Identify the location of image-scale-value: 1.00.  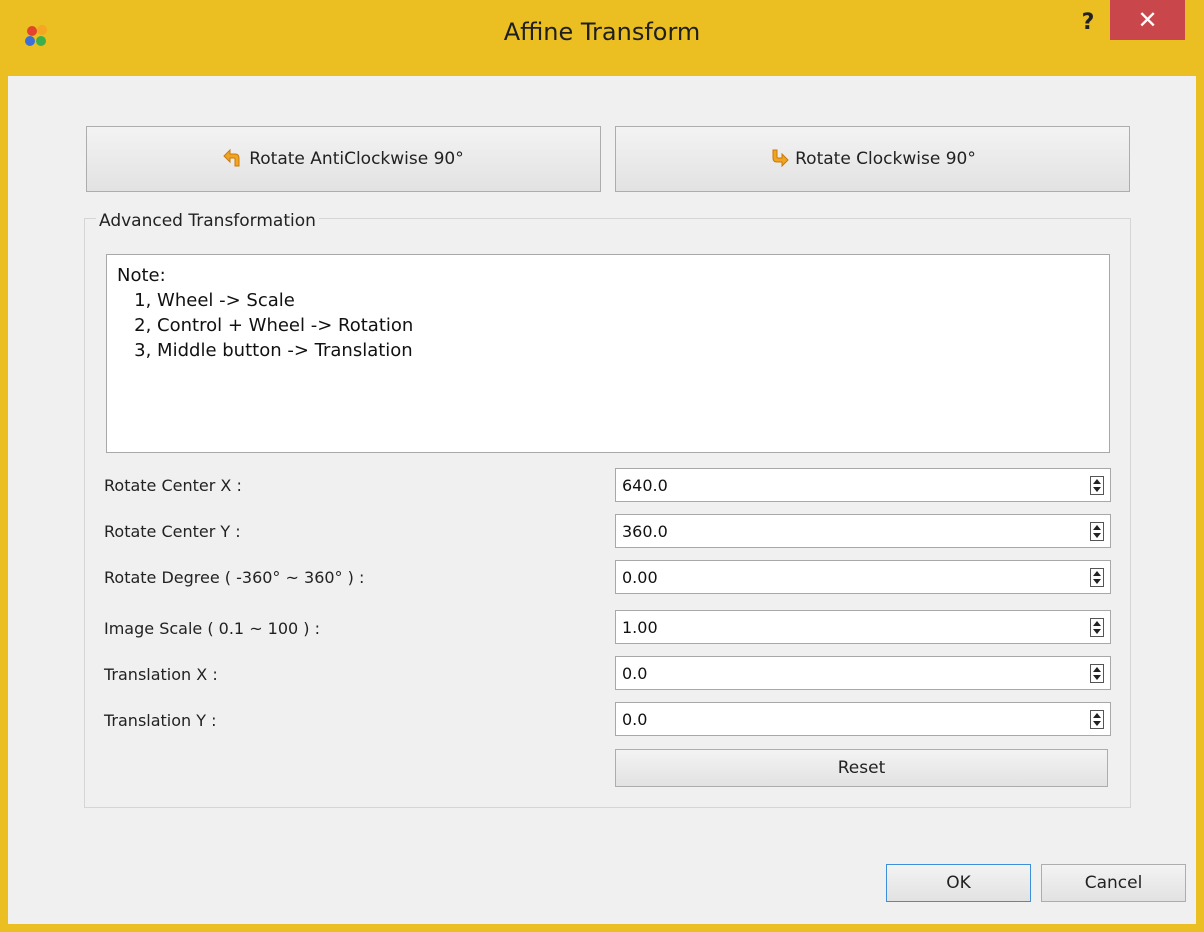
(640, 627).